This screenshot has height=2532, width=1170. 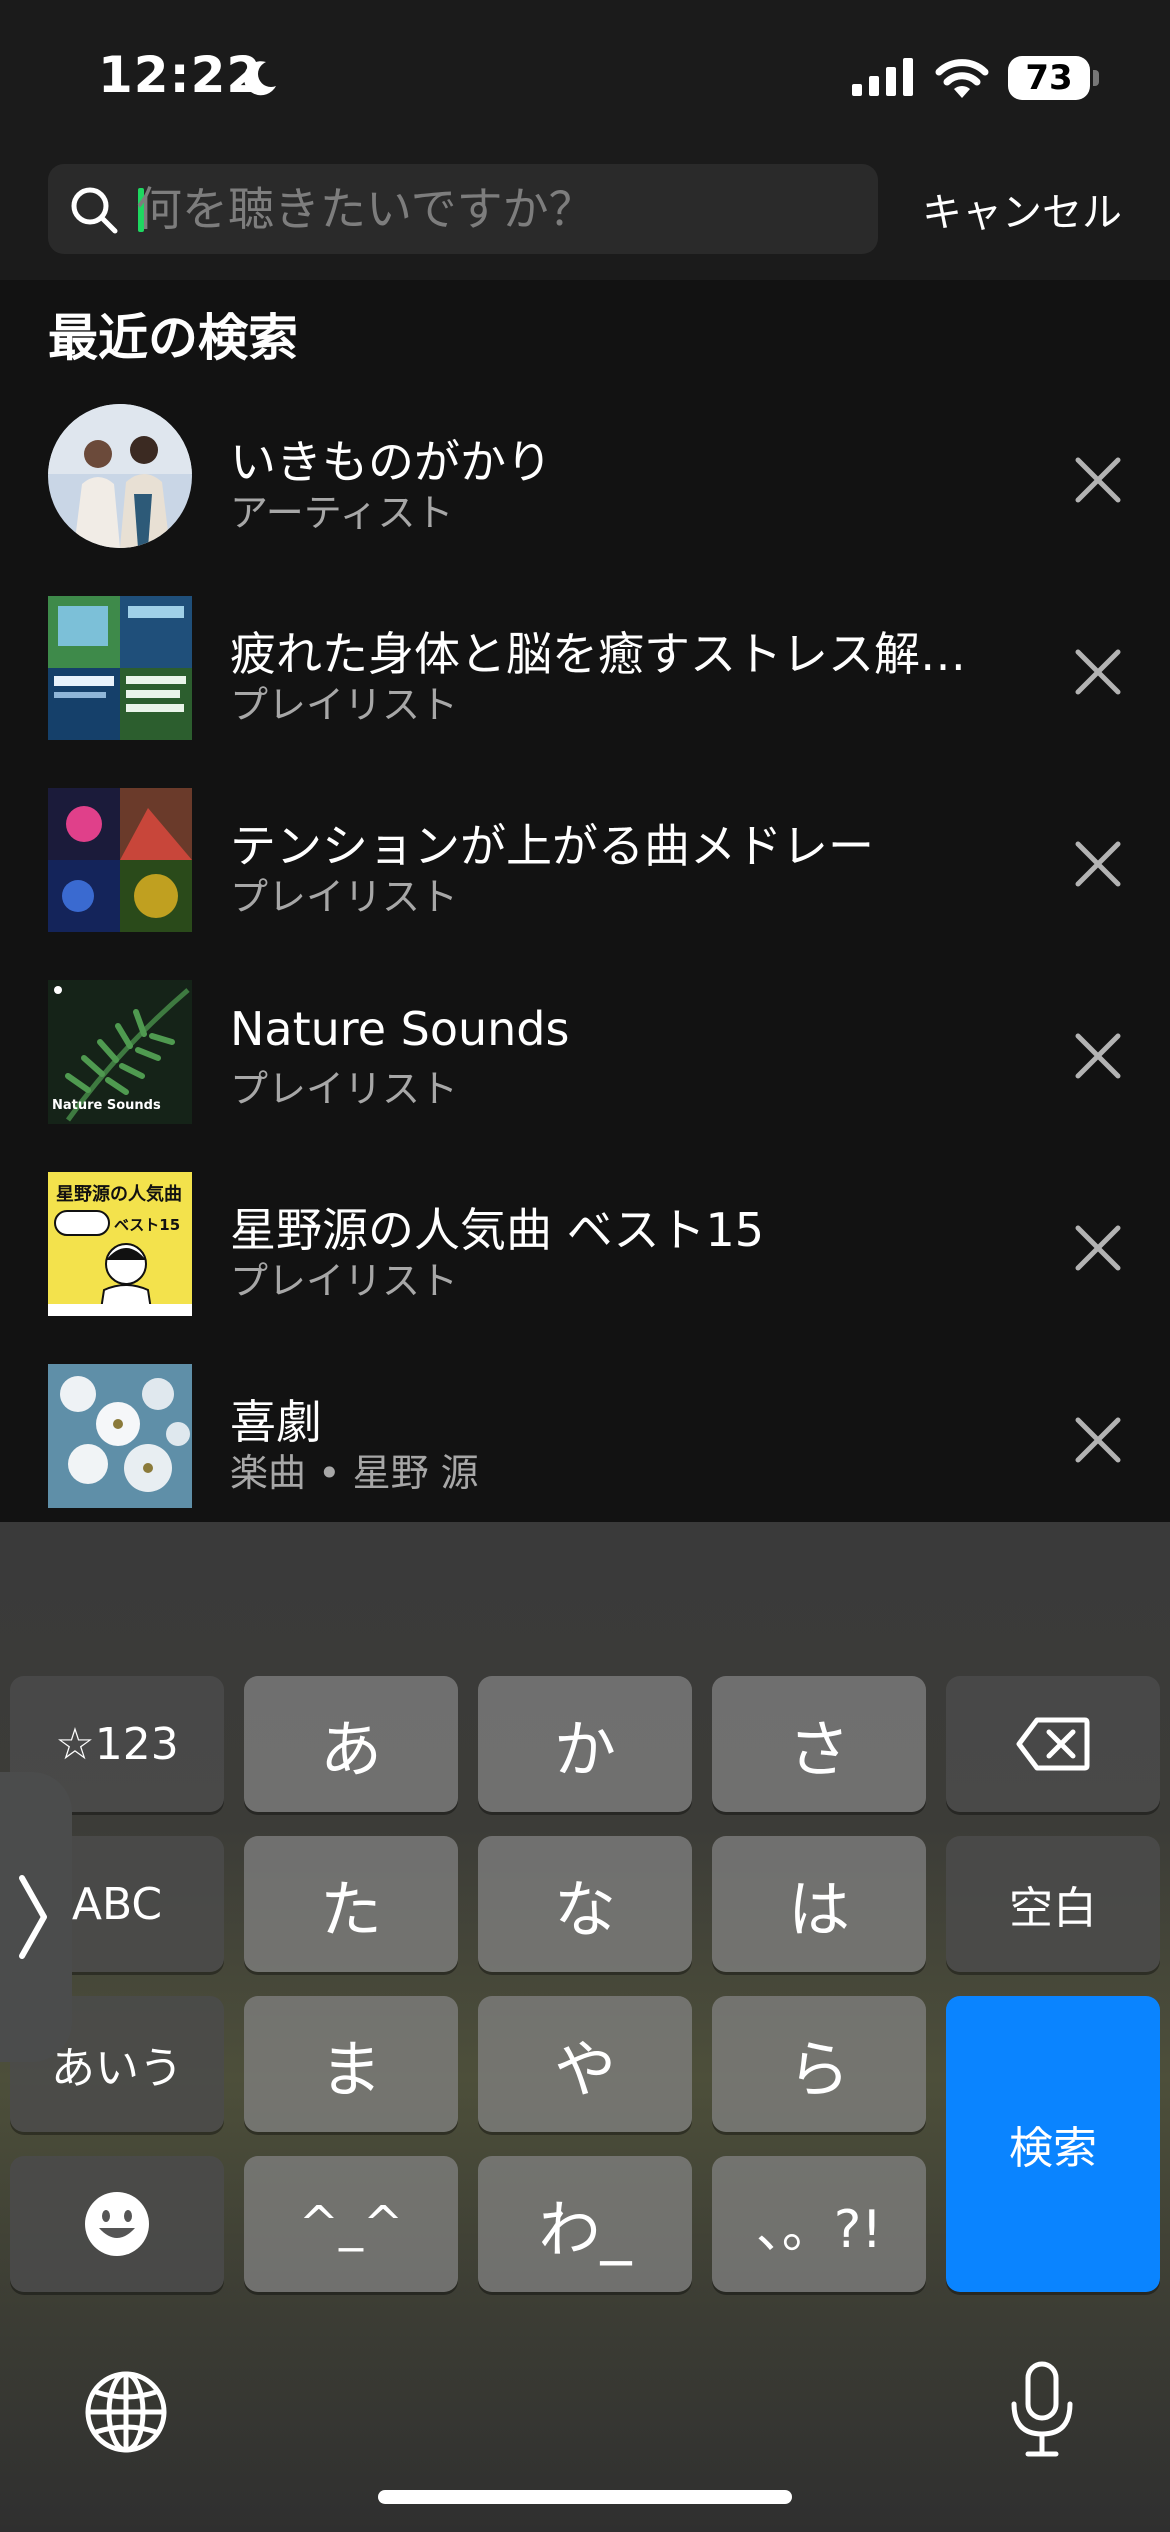 I want to click on list-item: 疲れた身体と脳を癒すストレス解… プレイリスト, so click(x=585, y=670).